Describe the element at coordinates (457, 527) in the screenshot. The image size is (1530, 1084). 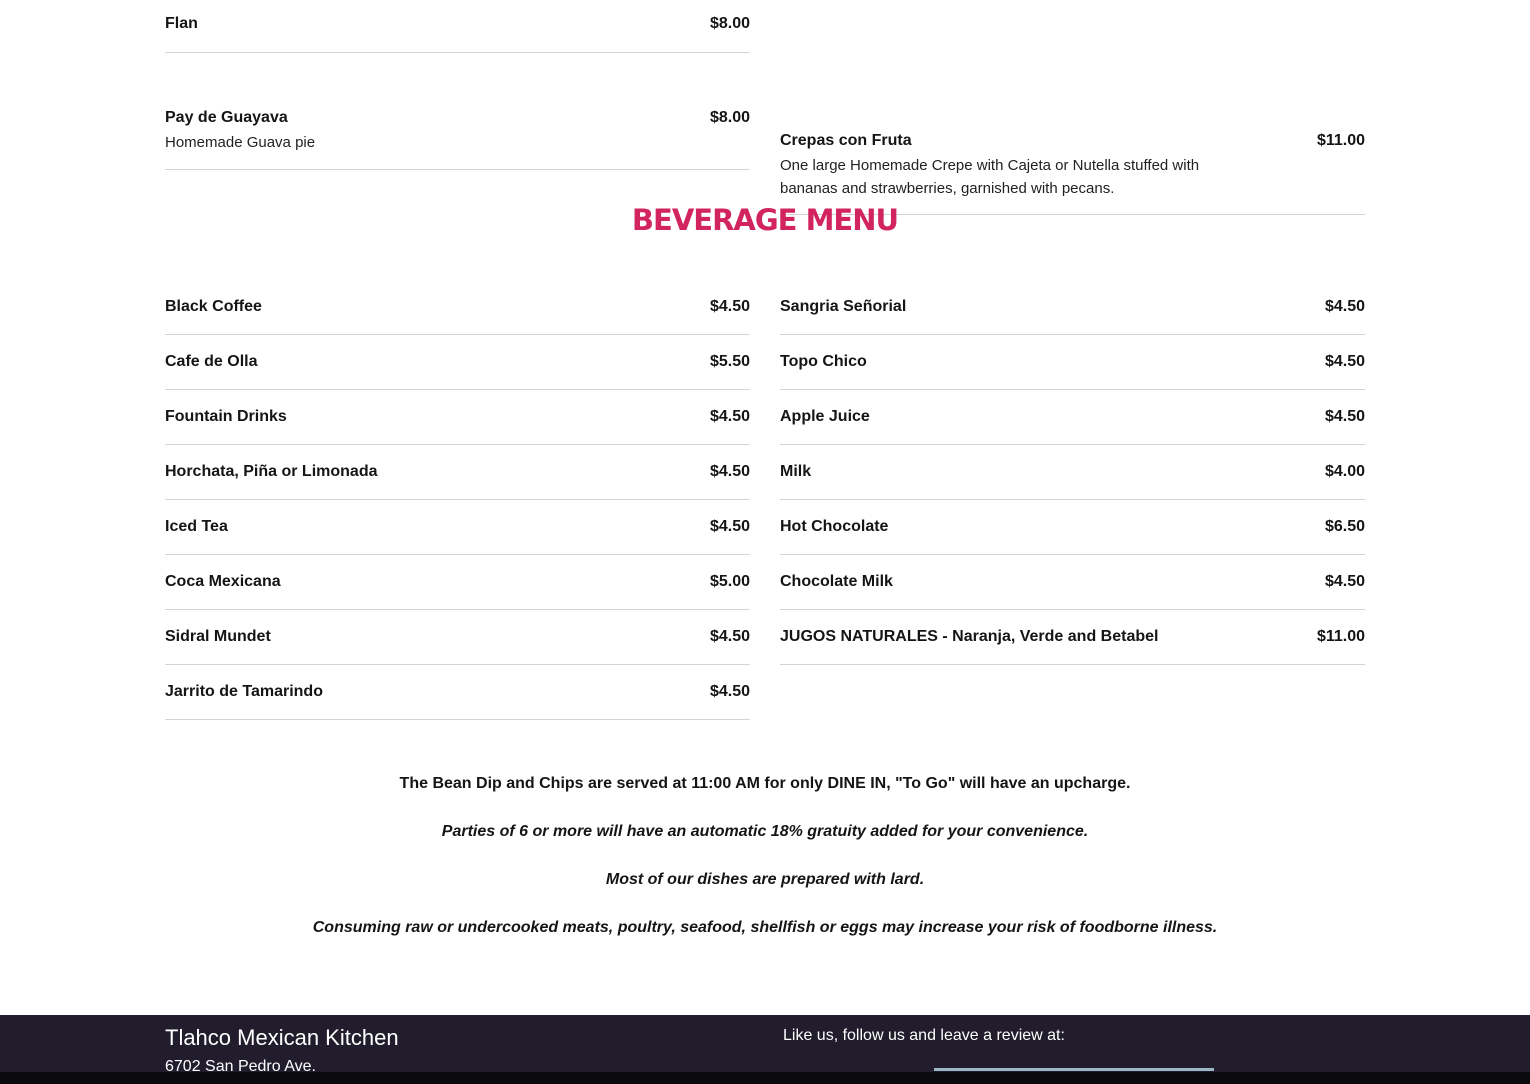
I see `beverage-item: Iced Tea $4.50` at that location.